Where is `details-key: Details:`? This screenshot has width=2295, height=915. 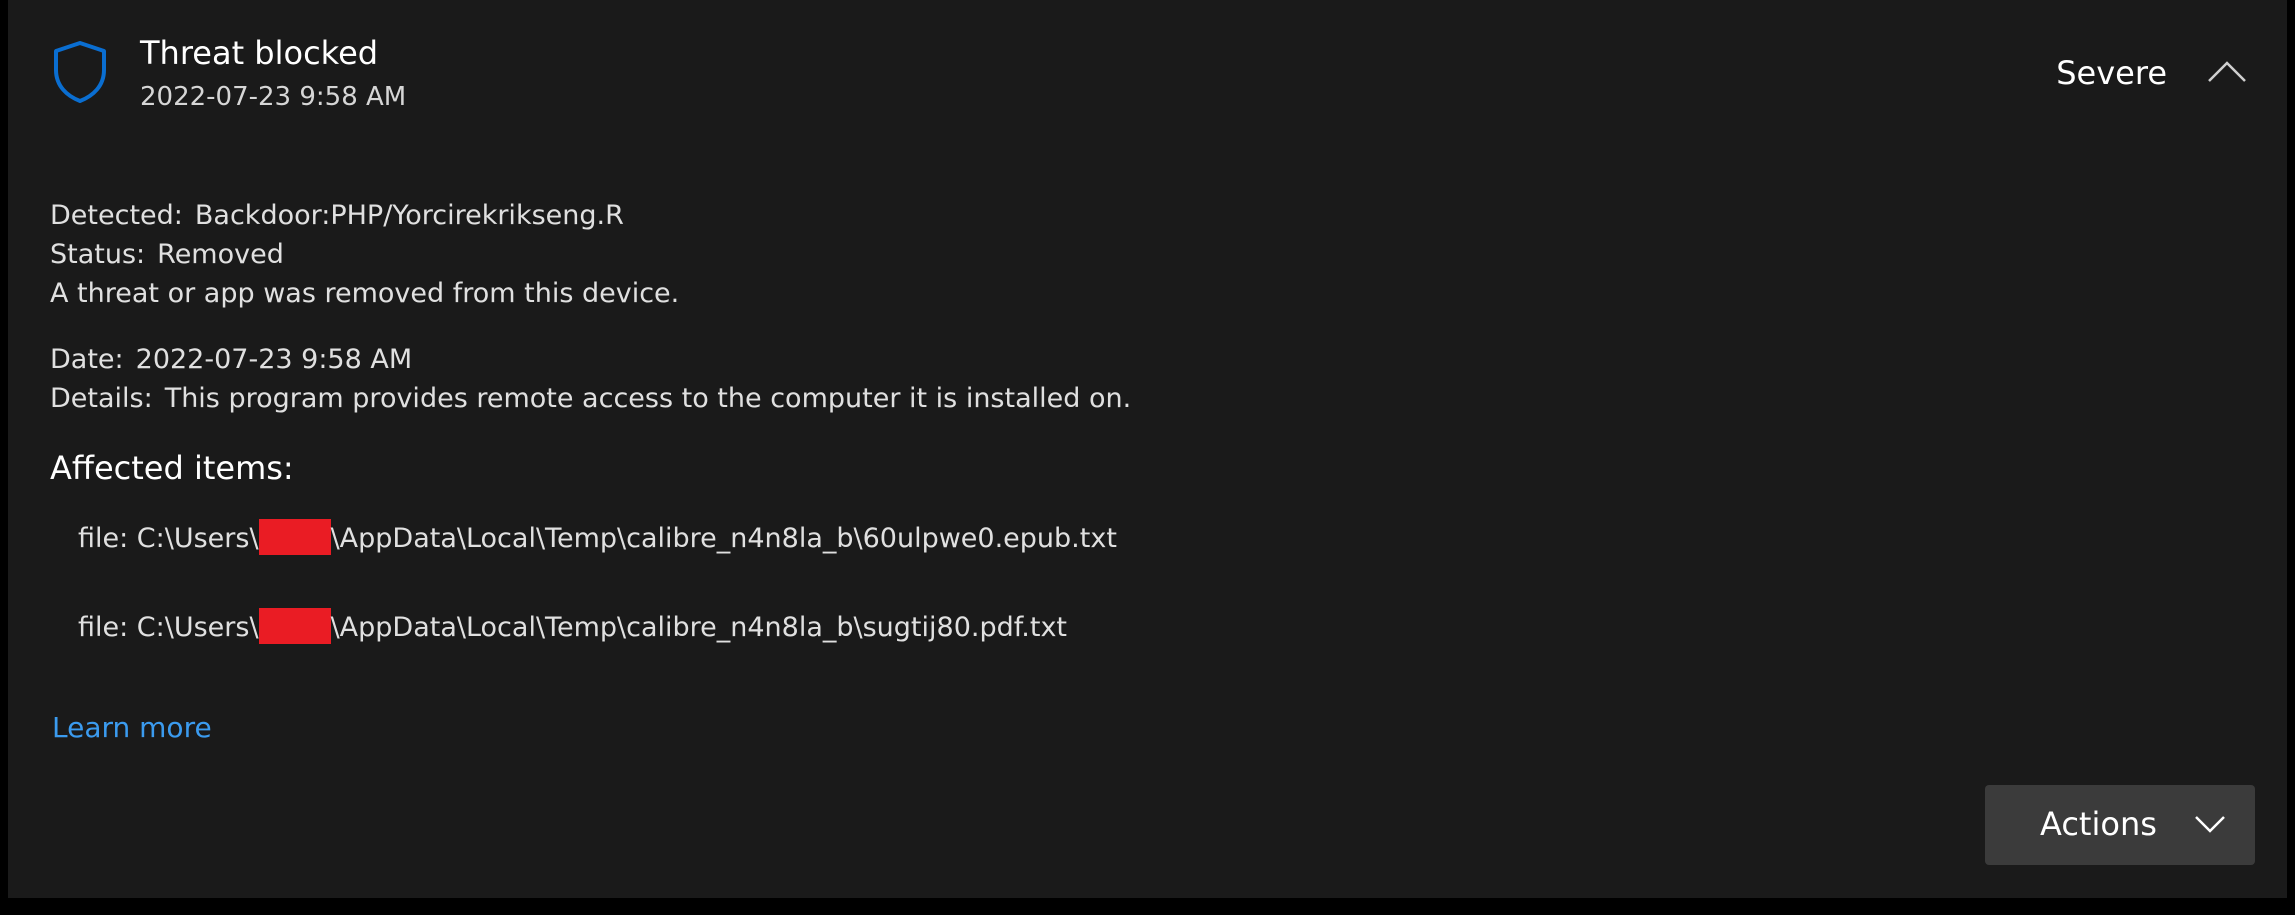 details-key: Details: is located at coordinates (101, 398).